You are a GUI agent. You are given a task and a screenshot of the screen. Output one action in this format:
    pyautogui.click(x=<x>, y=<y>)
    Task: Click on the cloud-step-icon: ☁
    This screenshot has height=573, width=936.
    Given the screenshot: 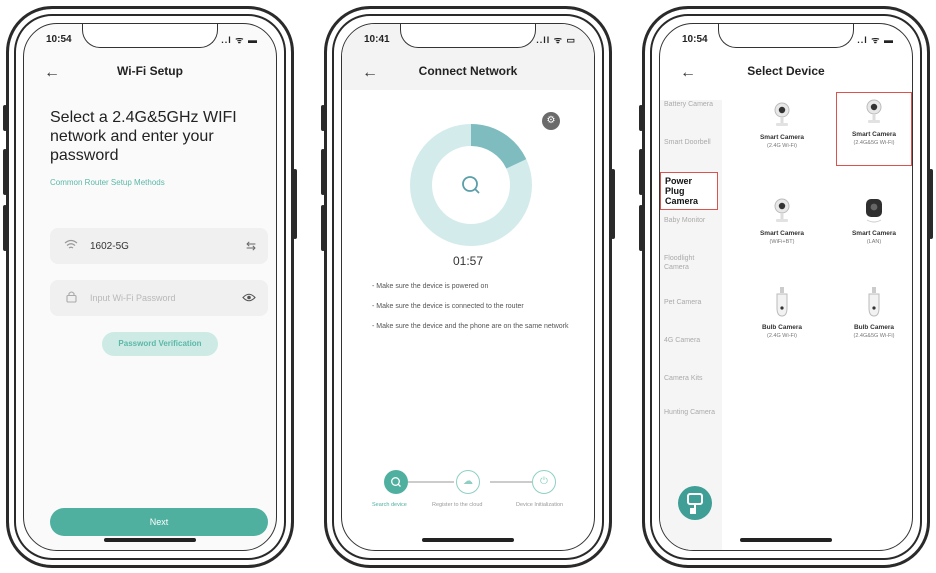 What is the action you would take?
    pyautogui.click(x=468, y=482)
    